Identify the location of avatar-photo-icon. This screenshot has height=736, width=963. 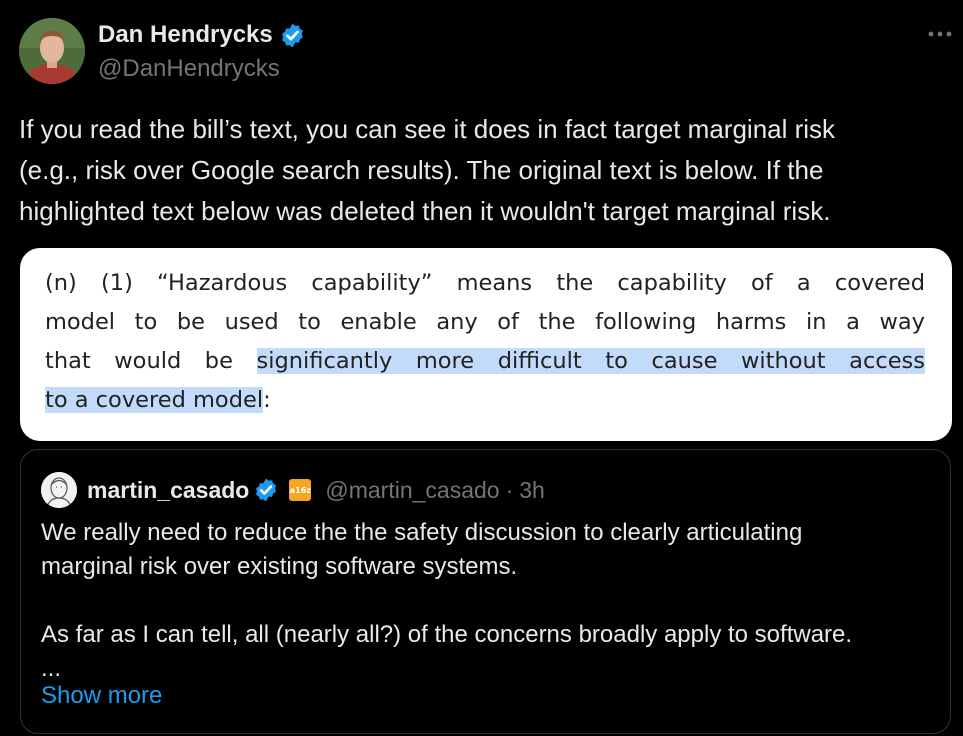
(52, 51).